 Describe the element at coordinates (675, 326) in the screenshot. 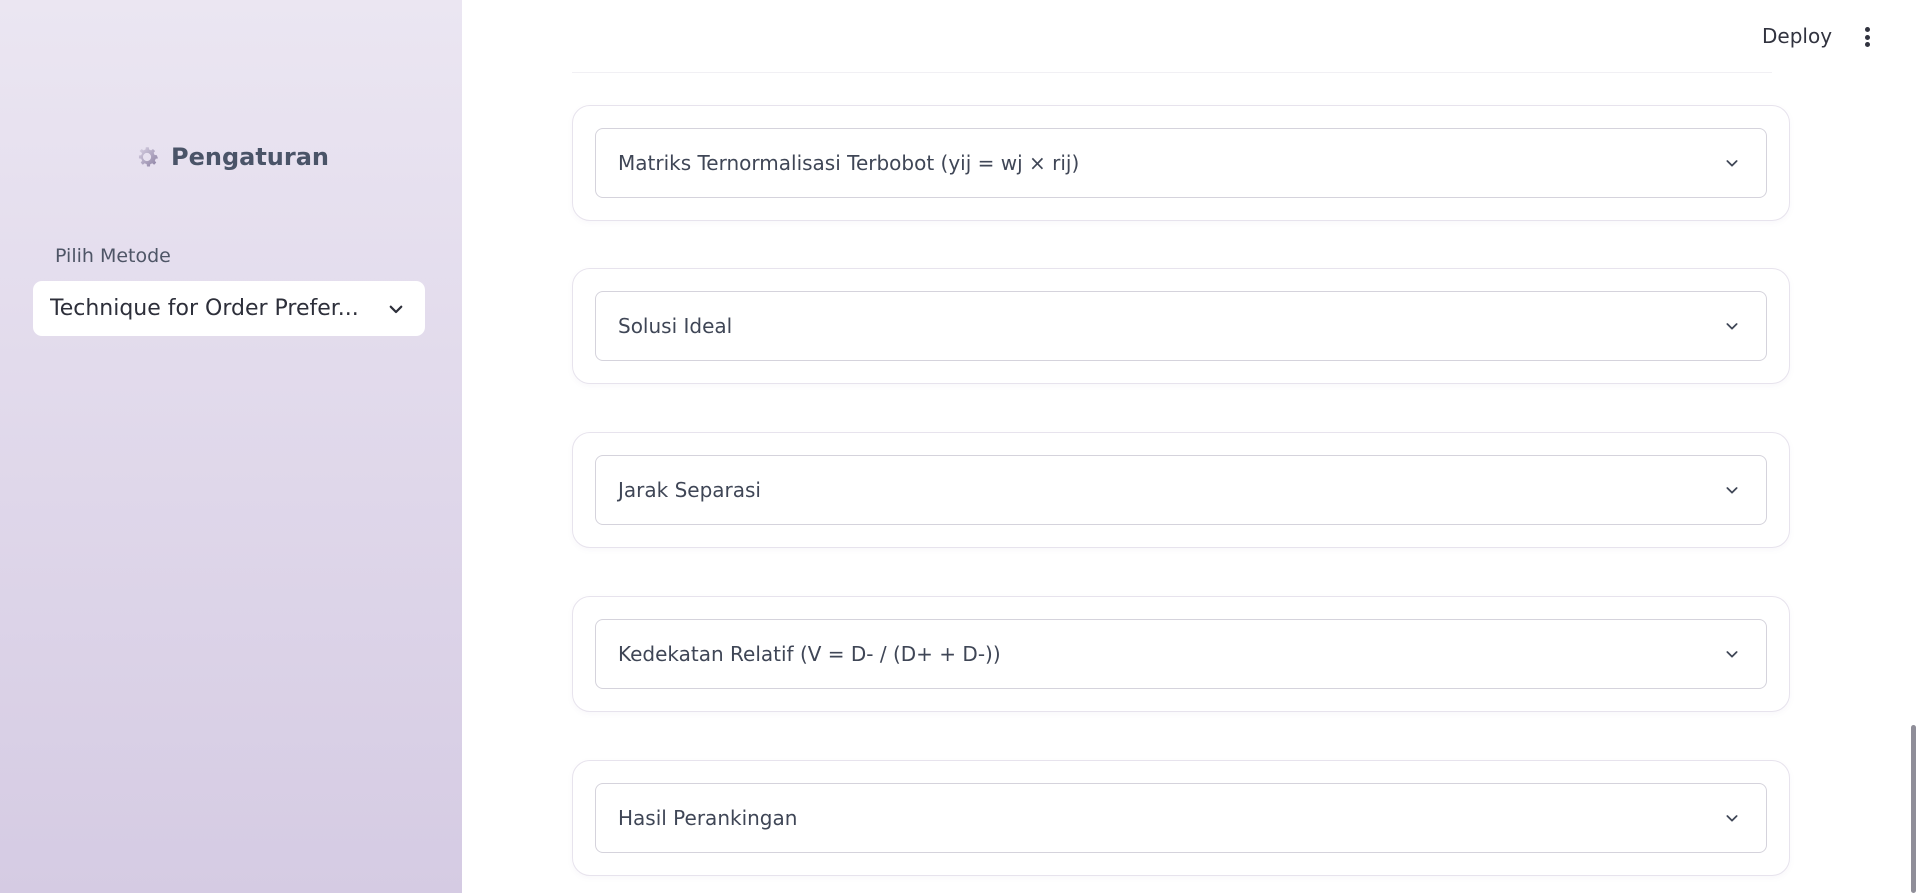

I see `expander-label: Solusi Ideal` at that location.